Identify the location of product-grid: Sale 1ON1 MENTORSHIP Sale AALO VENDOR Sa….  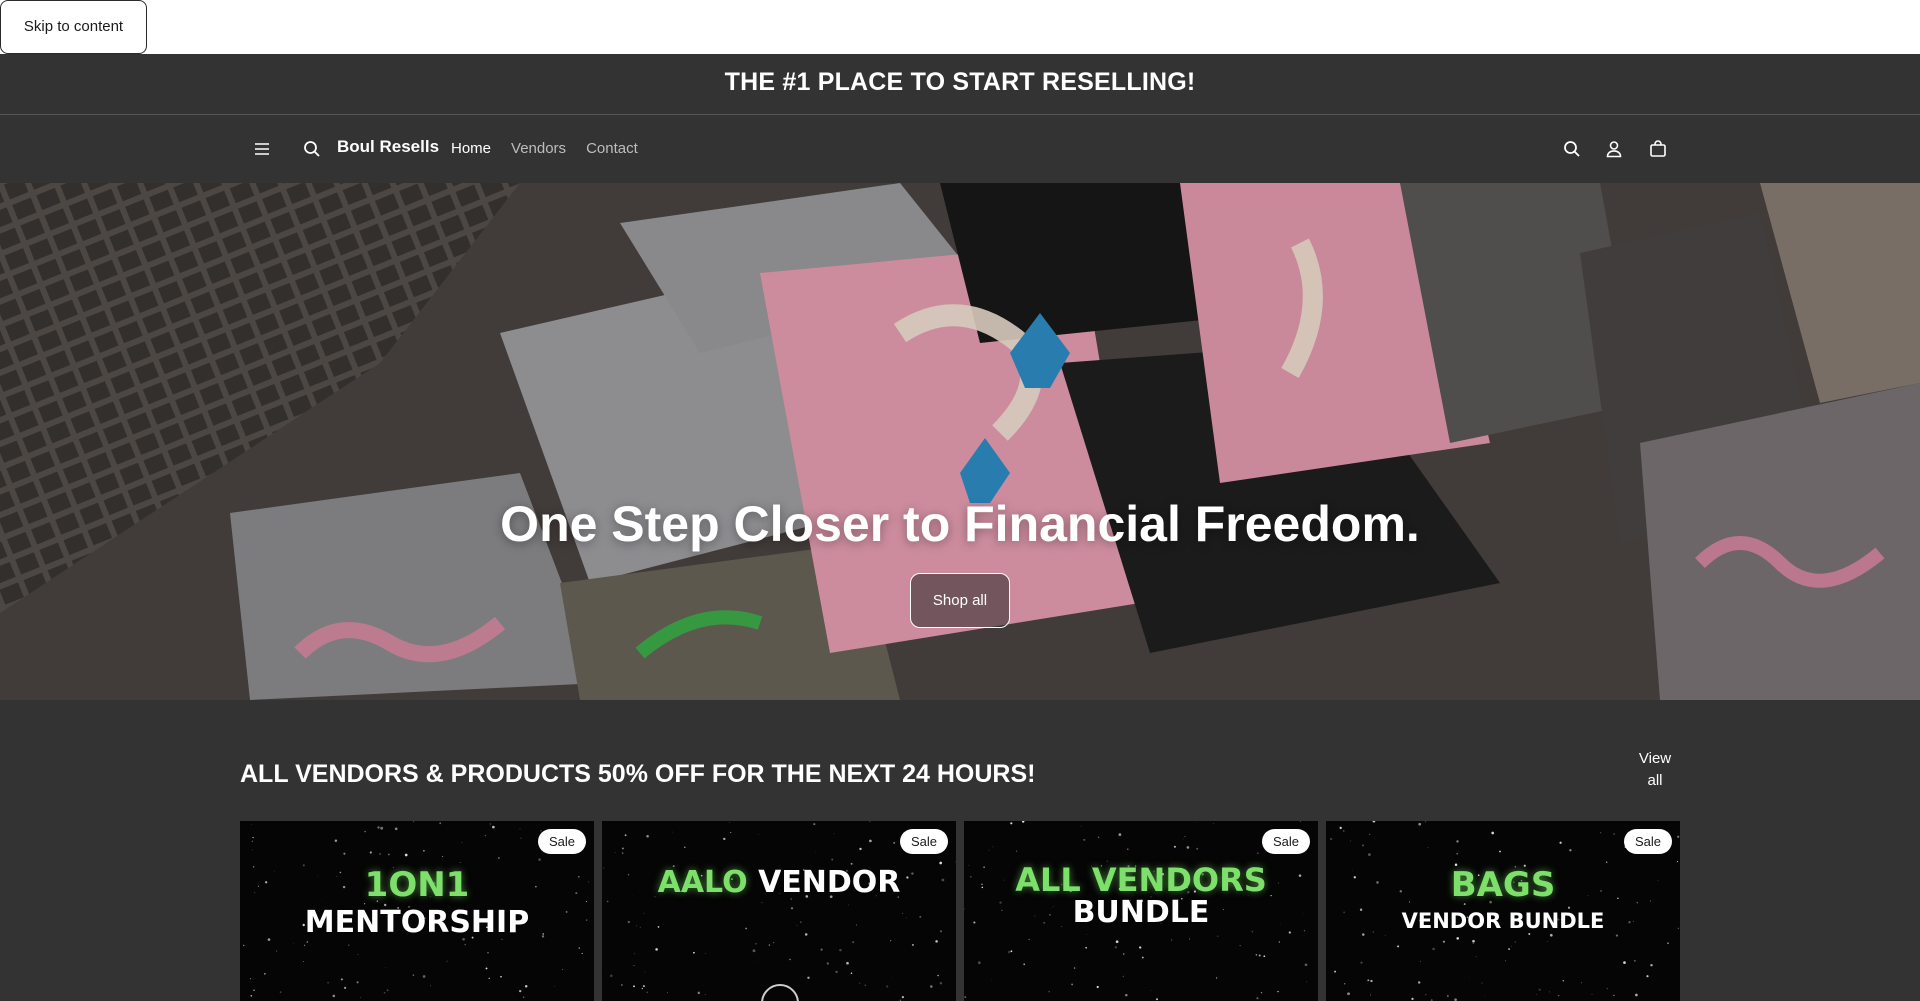
(960, 911).